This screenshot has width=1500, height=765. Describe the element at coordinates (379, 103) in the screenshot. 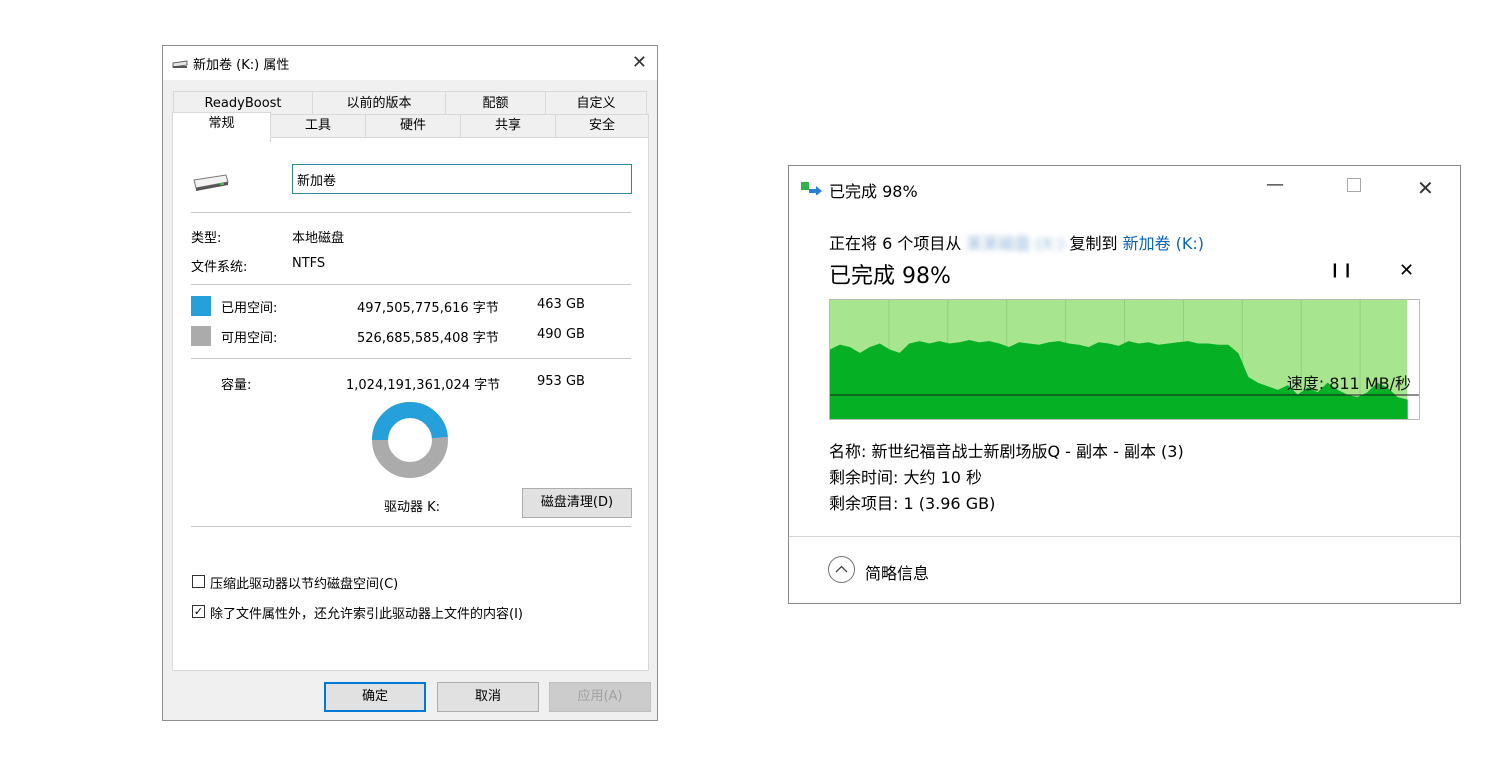

I see `tab-previous-versions: 以前的版本` at that location.